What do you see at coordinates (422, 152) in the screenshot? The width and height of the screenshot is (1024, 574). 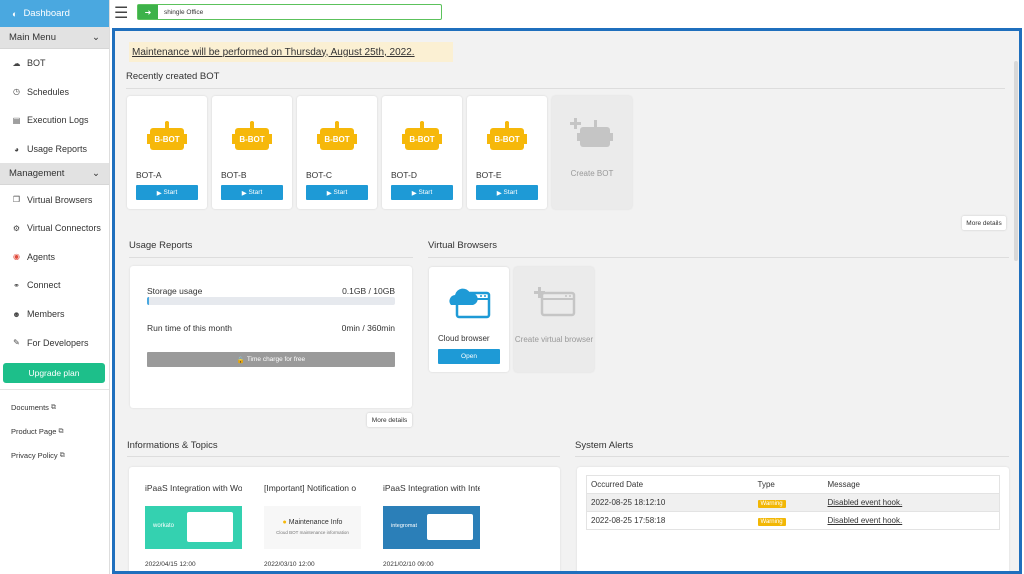 I see `bot-card: B-BOT BOT-D ▶ Start` at bounding box center [422, 152].